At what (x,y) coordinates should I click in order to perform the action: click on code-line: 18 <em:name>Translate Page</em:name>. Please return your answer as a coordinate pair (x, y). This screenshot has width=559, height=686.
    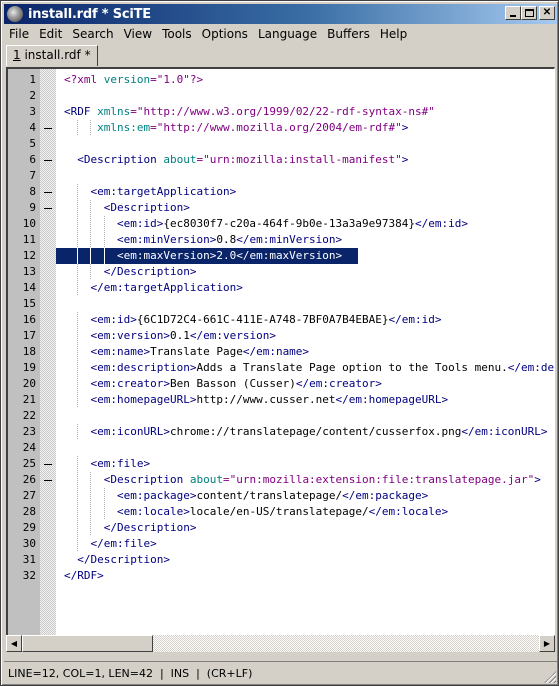
    Looking at the image, I should click on (281, 352).